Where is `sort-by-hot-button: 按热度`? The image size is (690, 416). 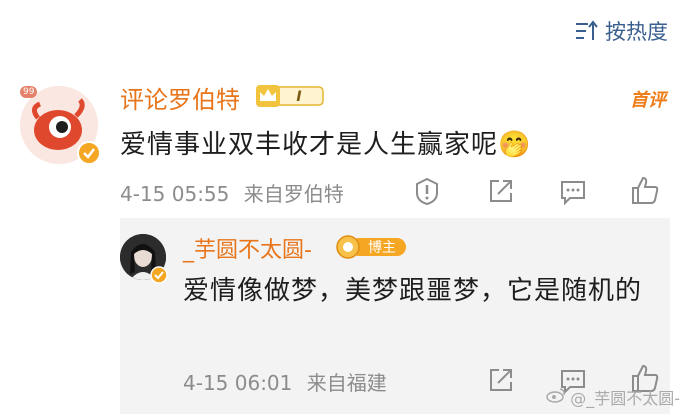 sort-by-hot-button: 按热度 is located at coordinates (621, 31).